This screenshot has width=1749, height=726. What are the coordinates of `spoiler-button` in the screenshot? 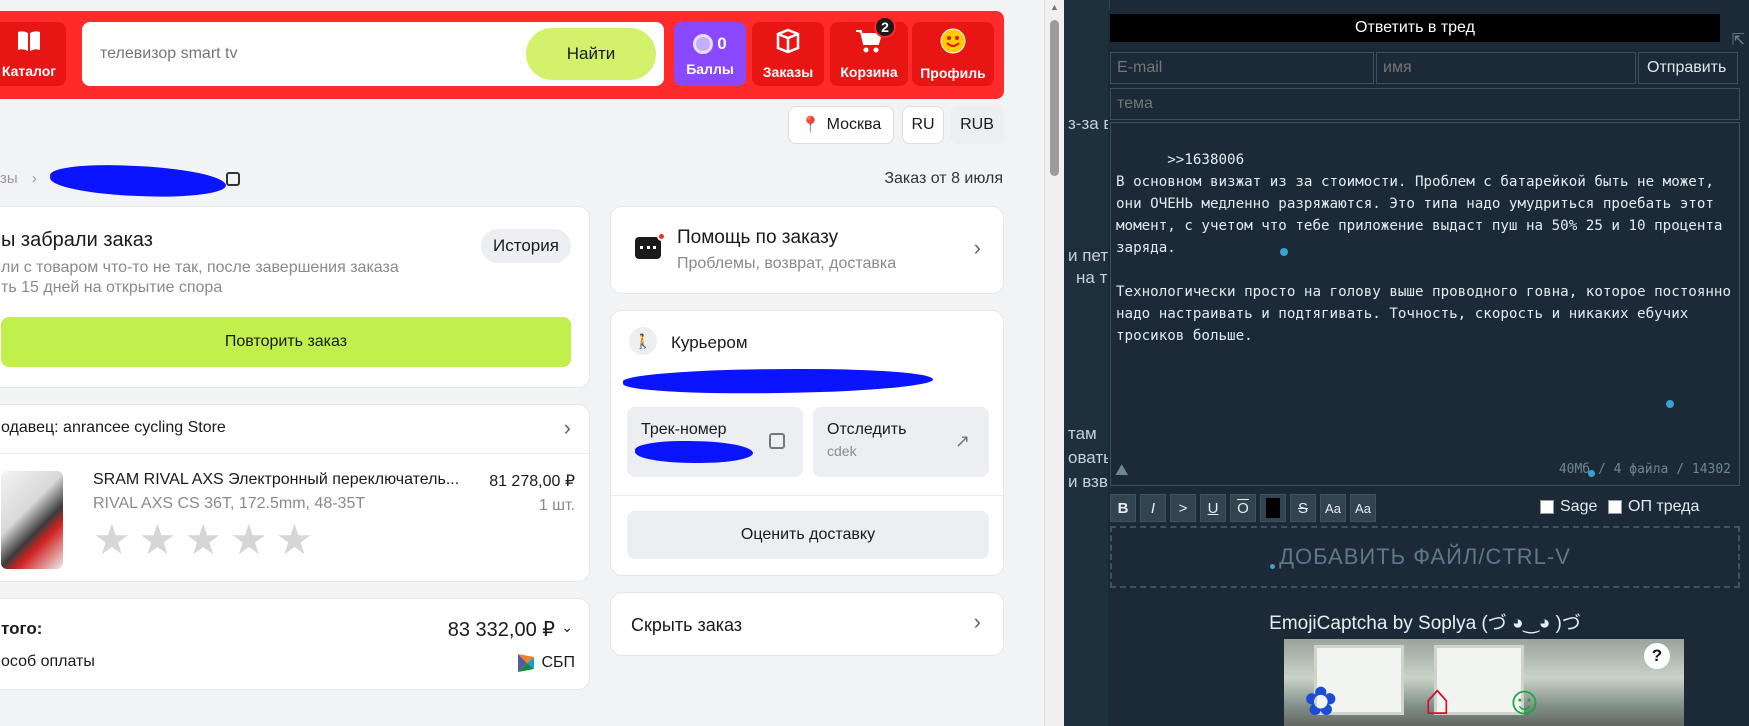 It's located at (1273, 508).